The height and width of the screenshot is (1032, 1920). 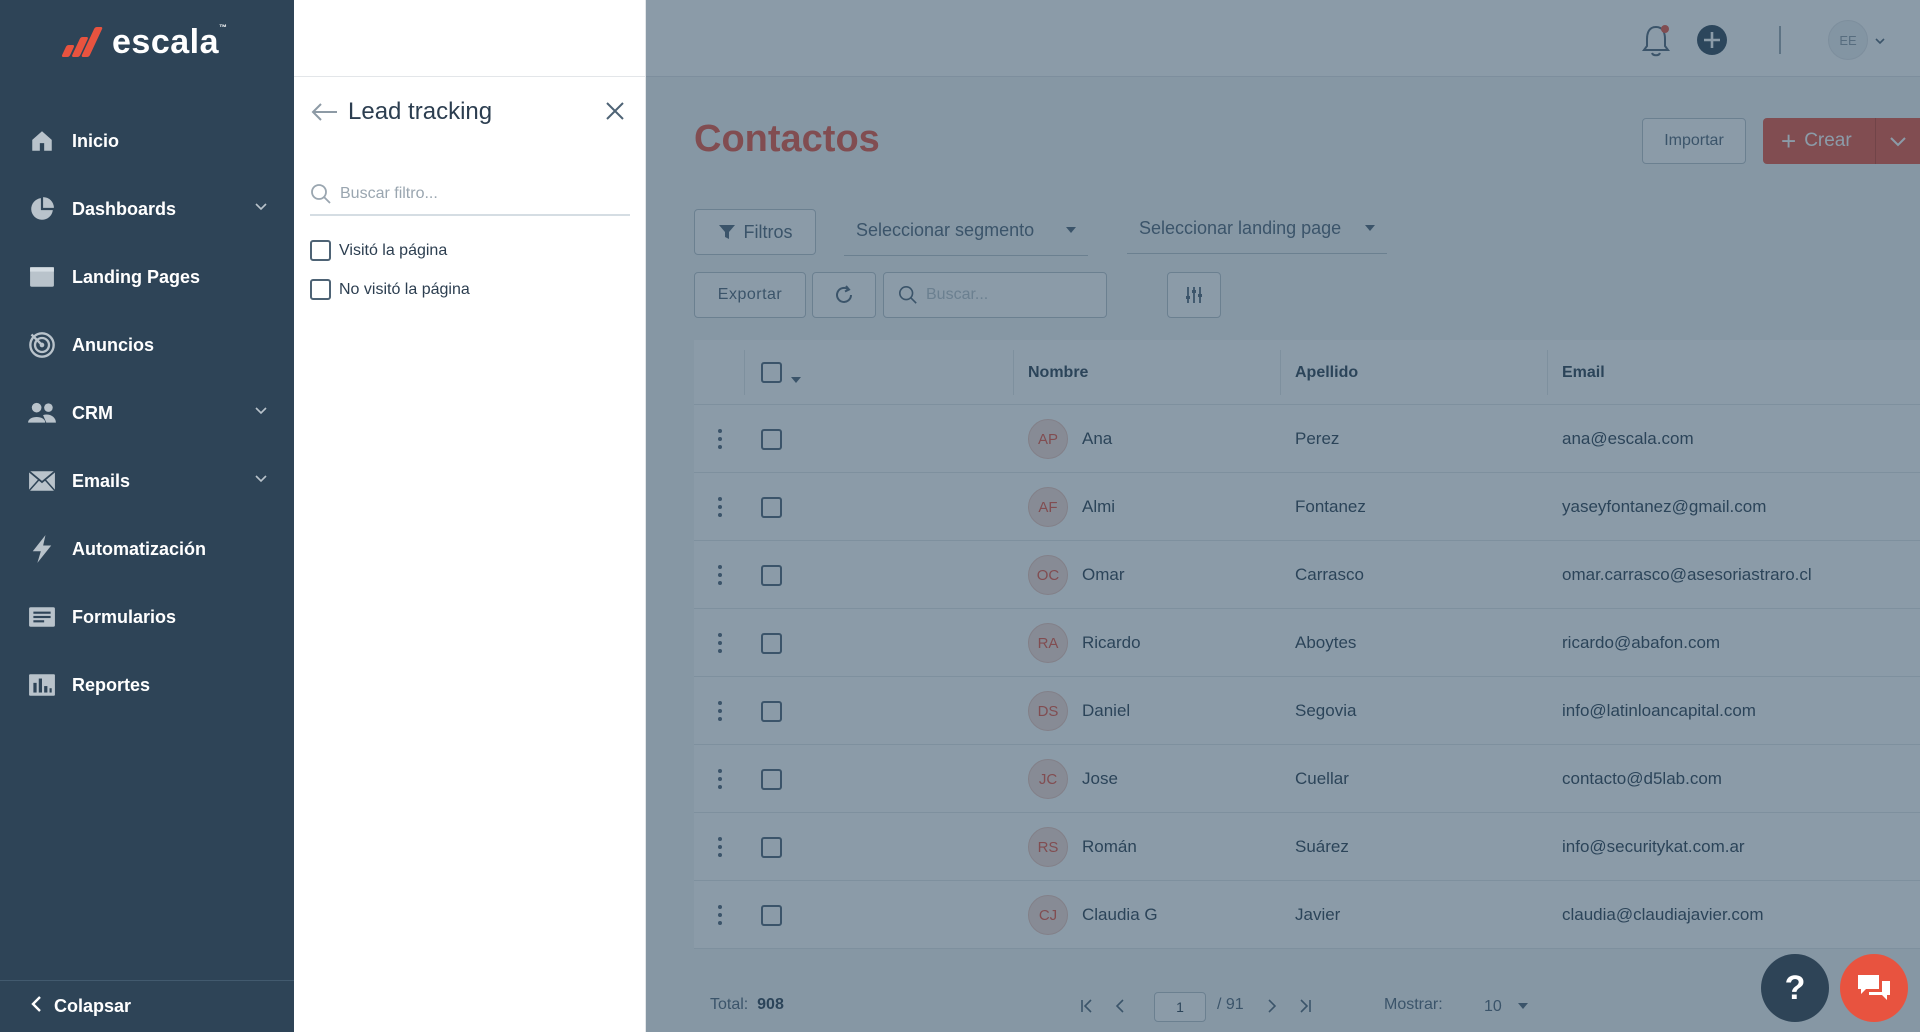 What do you see at coordinates (1841, 141) in the screenshot?
I see `create-button: + Crear` at bounding box center [1841, 141].